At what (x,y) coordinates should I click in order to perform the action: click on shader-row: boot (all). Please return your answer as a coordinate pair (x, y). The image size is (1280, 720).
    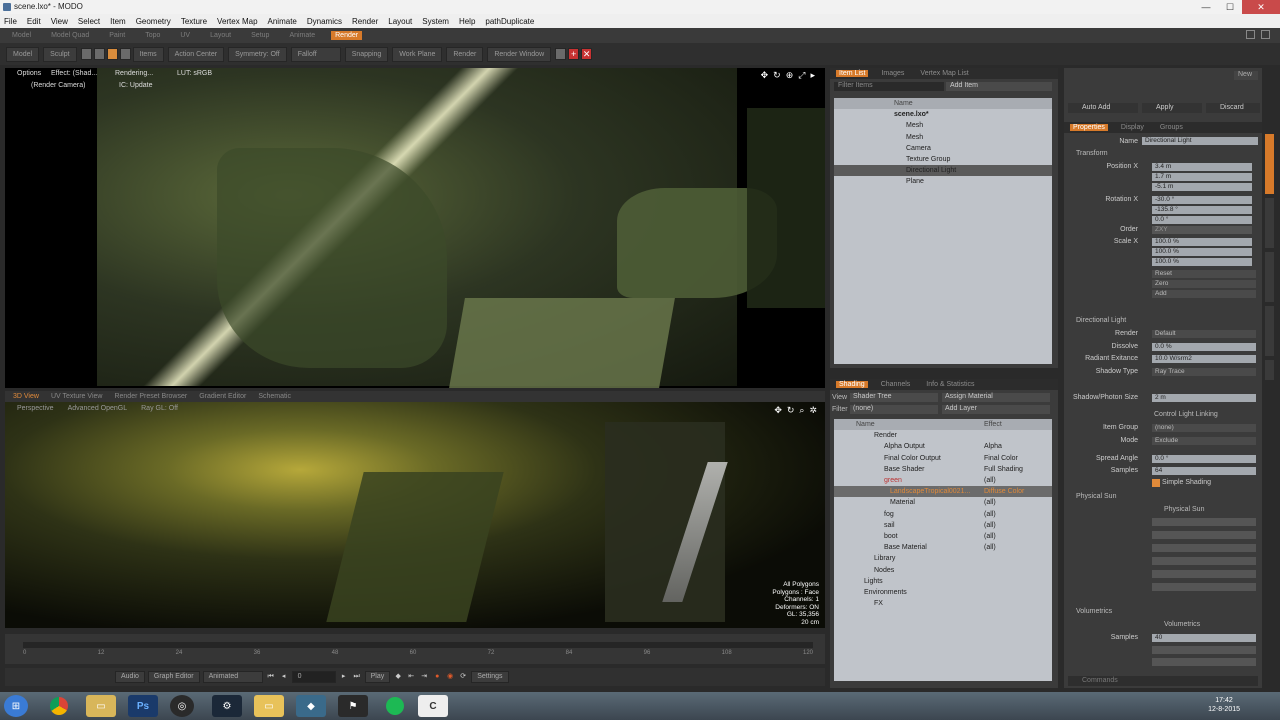
    Looking at the image, I should click on (943, 536).